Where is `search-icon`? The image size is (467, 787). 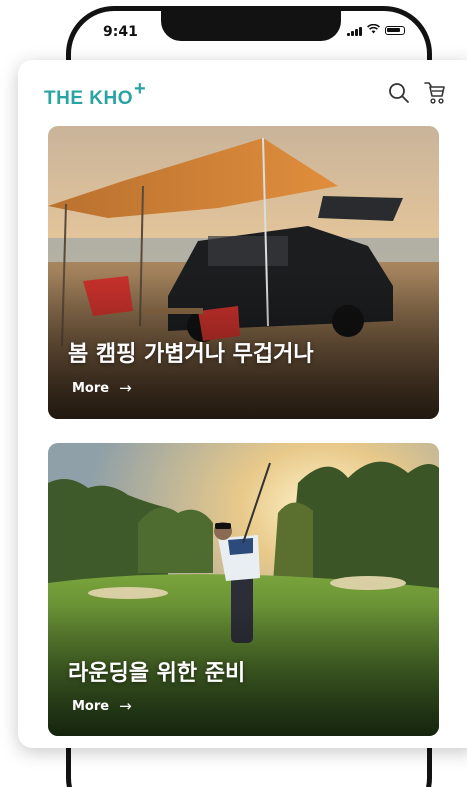
search-icon is located at coordinates (399, 93).